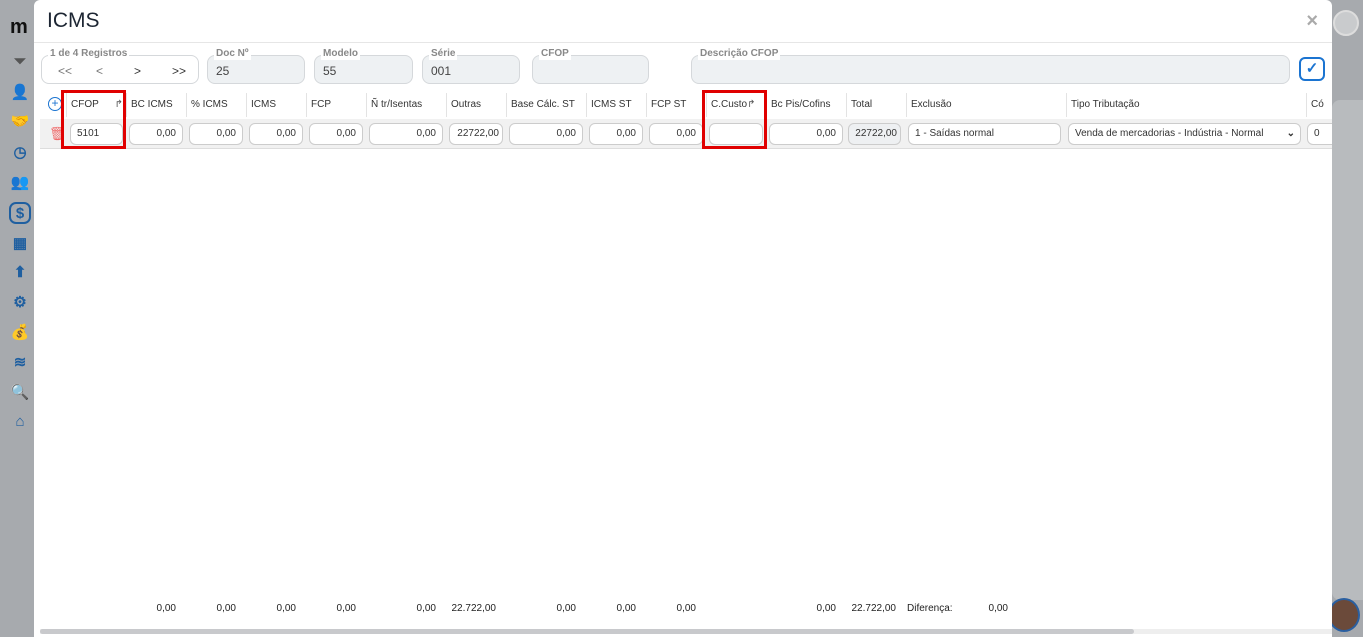 This screenshot has width=1363, height=637. I want to click on isentas-input: 0,00, so click(406, 134).